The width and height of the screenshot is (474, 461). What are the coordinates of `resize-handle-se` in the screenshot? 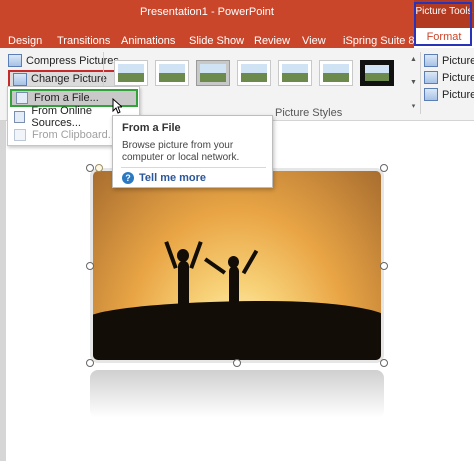 It's located at (384, 363).